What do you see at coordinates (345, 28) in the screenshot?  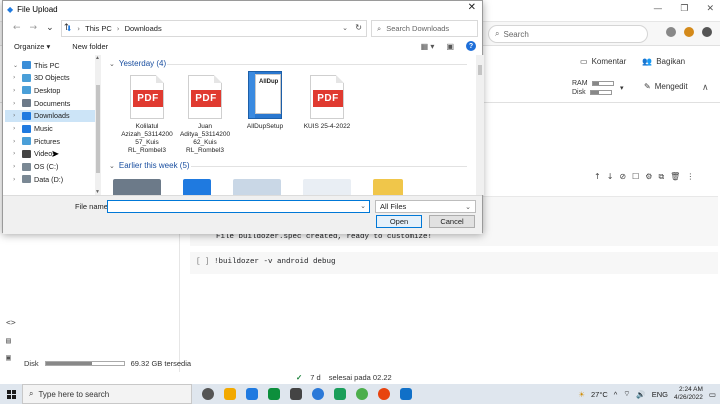 I see `address-dropdown-icon: ⌄` at bounding box center [345, 28].